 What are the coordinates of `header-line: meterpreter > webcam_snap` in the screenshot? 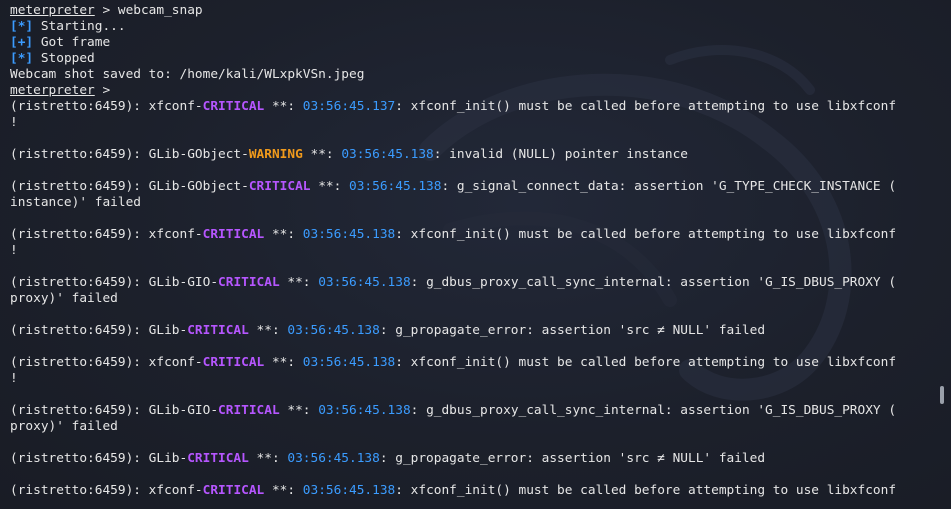 It's located at (472, 11).